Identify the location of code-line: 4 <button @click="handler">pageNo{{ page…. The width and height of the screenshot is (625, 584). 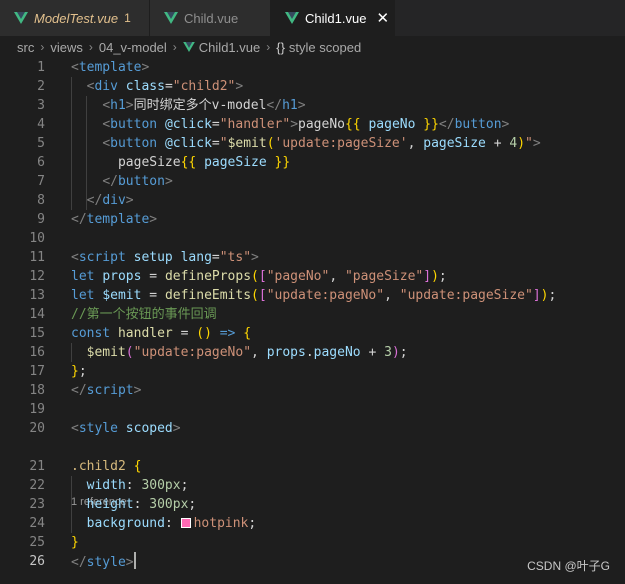
(312, 124).